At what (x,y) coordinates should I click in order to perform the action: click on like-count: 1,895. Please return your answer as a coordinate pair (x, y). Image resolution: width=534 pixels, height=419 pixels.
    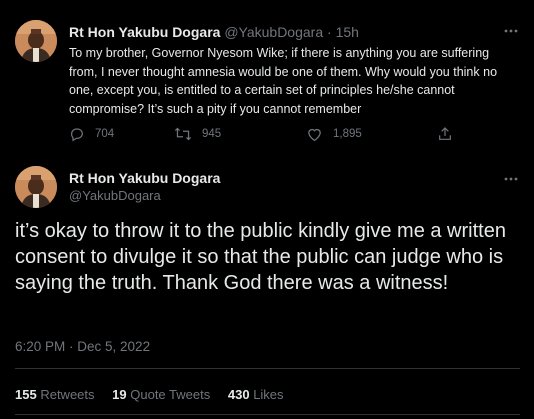
    Looking at the image, I should click on (347, 134).